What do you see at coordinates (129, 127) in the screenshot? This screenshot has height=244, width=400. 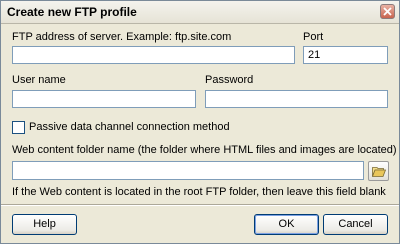 I see `passive-label: Passive data channel connection method` at bounding box center [129, 127].